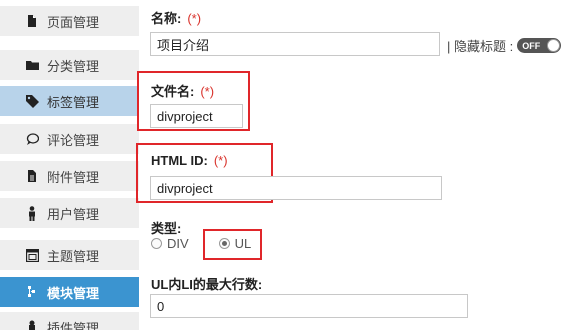 Image resolution: width=586 pixels, height=330 pixels. I want to click on sidebar-item-users: 用户管理, so click(69, 213).